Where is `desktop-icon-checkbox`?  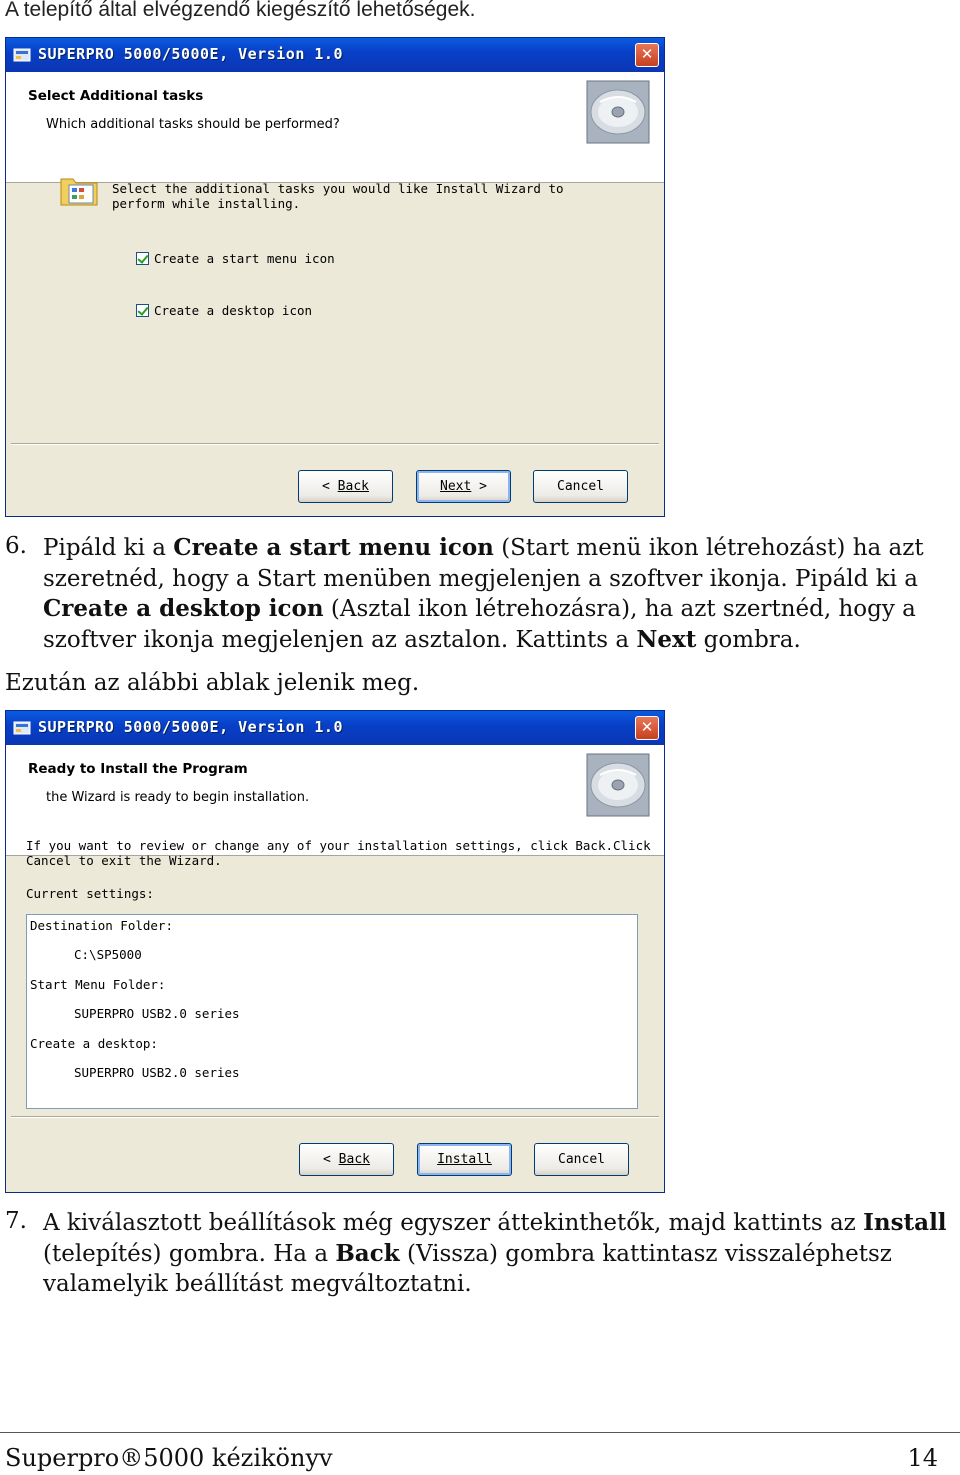
desktop-icon-checkbox is located at coordinates (142, 310).